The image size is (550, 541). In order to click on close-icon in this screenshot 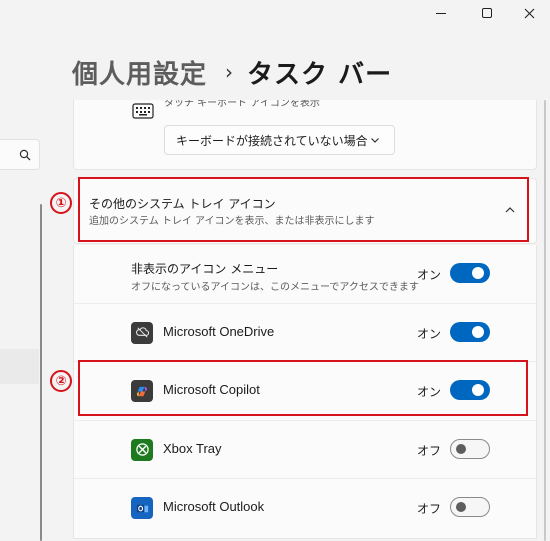, I will do `click(529, 13)`.